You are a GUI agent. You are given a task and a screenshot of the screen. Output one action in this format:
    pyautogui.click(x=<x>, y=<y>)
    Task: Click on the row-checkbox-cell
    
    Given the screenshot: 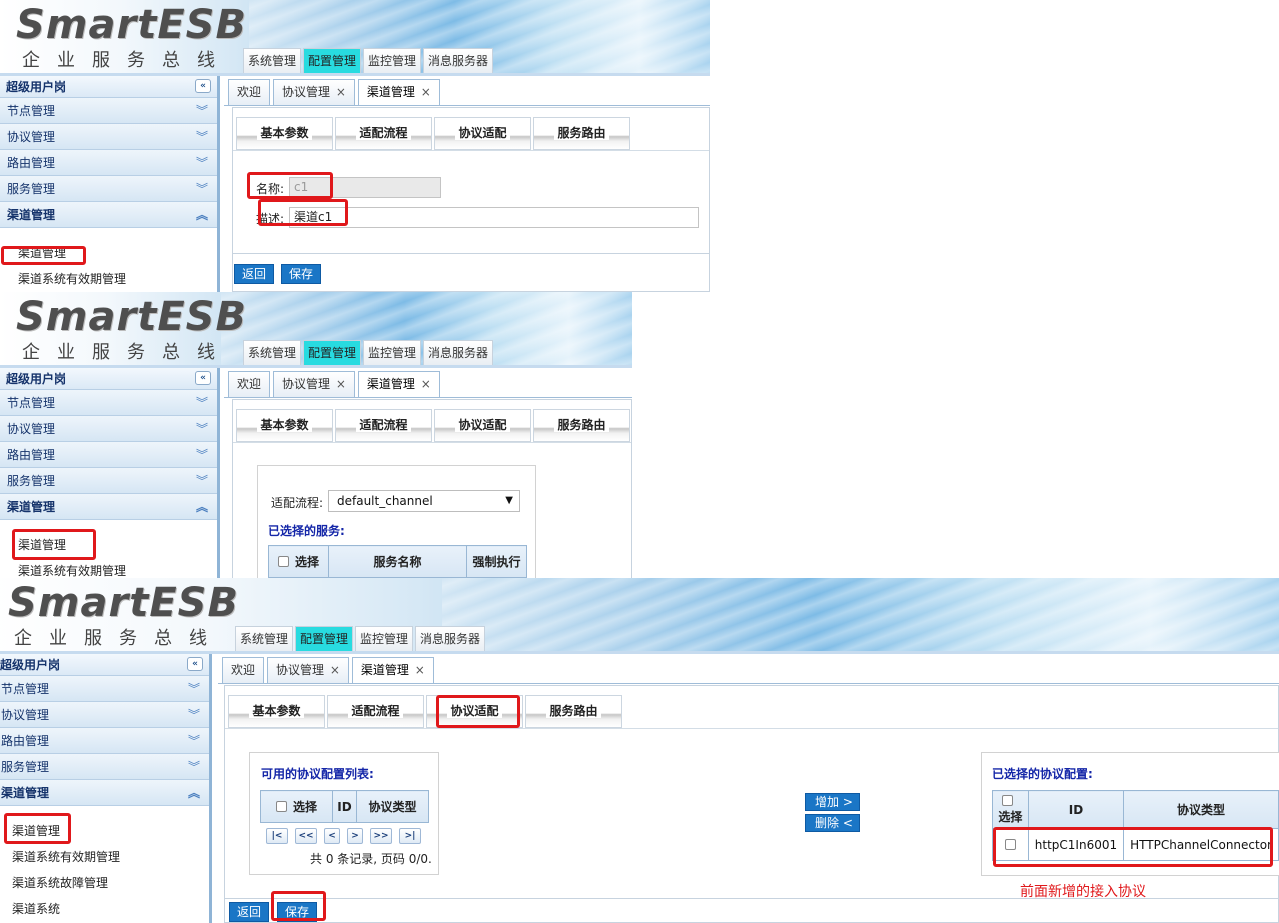 What is the action you would take?
    pyautogui.click(x=1010, y=844)
    